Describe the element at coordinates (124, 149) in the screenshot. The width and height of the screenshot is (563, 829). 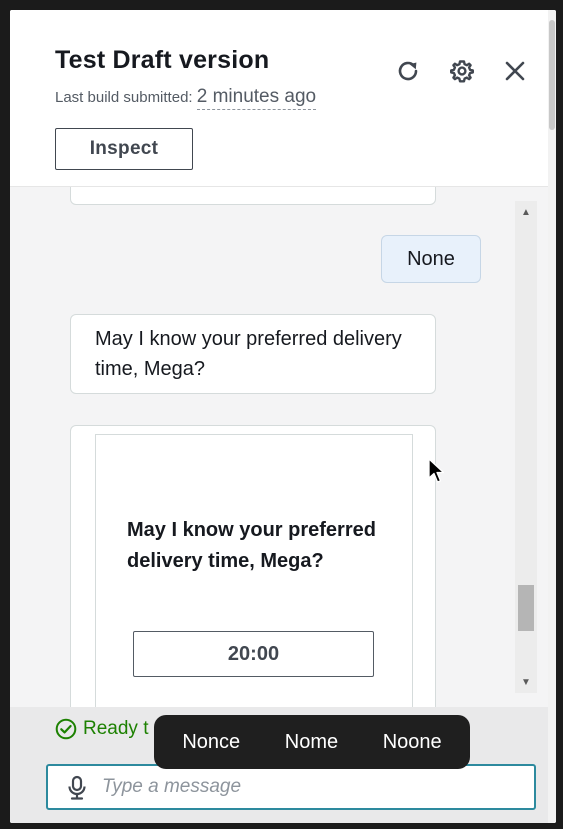
I see `inspect-button: Inspect` at that location.